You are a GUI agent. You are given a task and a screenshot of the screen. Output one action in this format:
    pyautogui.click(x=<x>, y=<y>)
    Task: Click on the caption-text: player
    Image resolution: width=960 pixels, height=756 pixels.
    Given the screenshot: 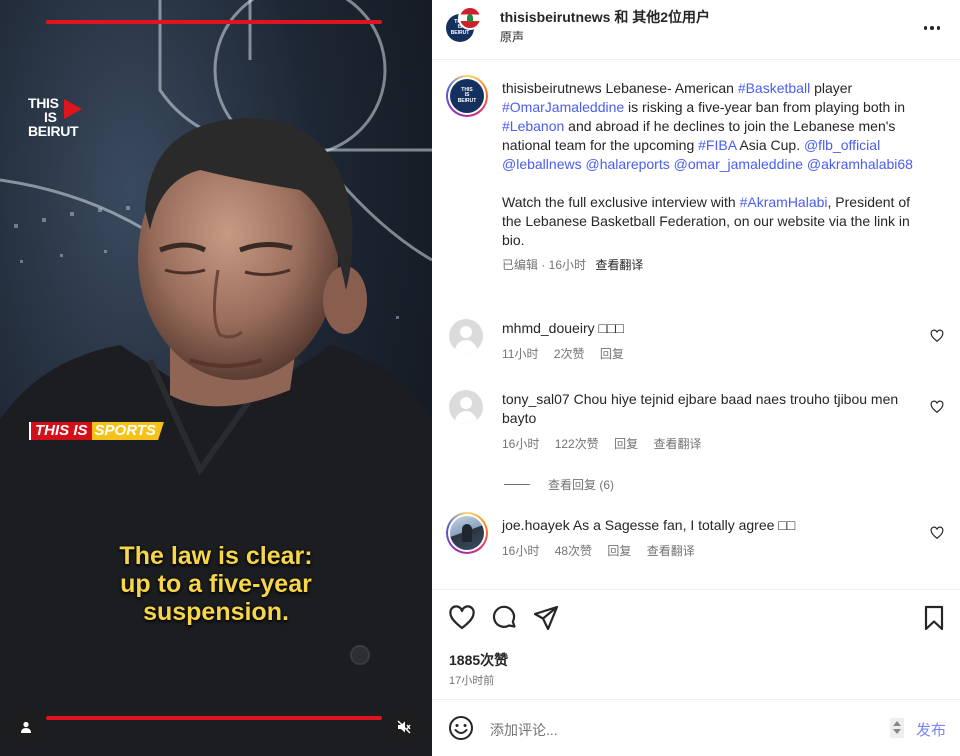 What is the action you would take?
    pyautogui.click(x=831, y=88)
    